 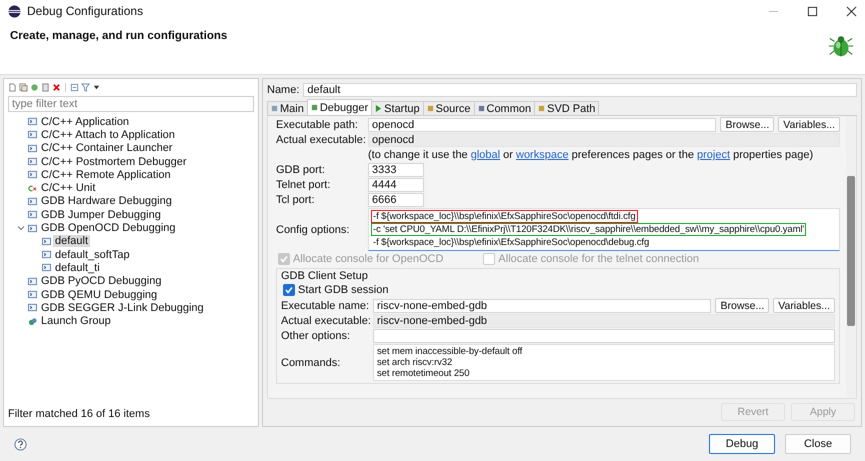 I want to click on port-field: 3333, so click(x=396, y=170).